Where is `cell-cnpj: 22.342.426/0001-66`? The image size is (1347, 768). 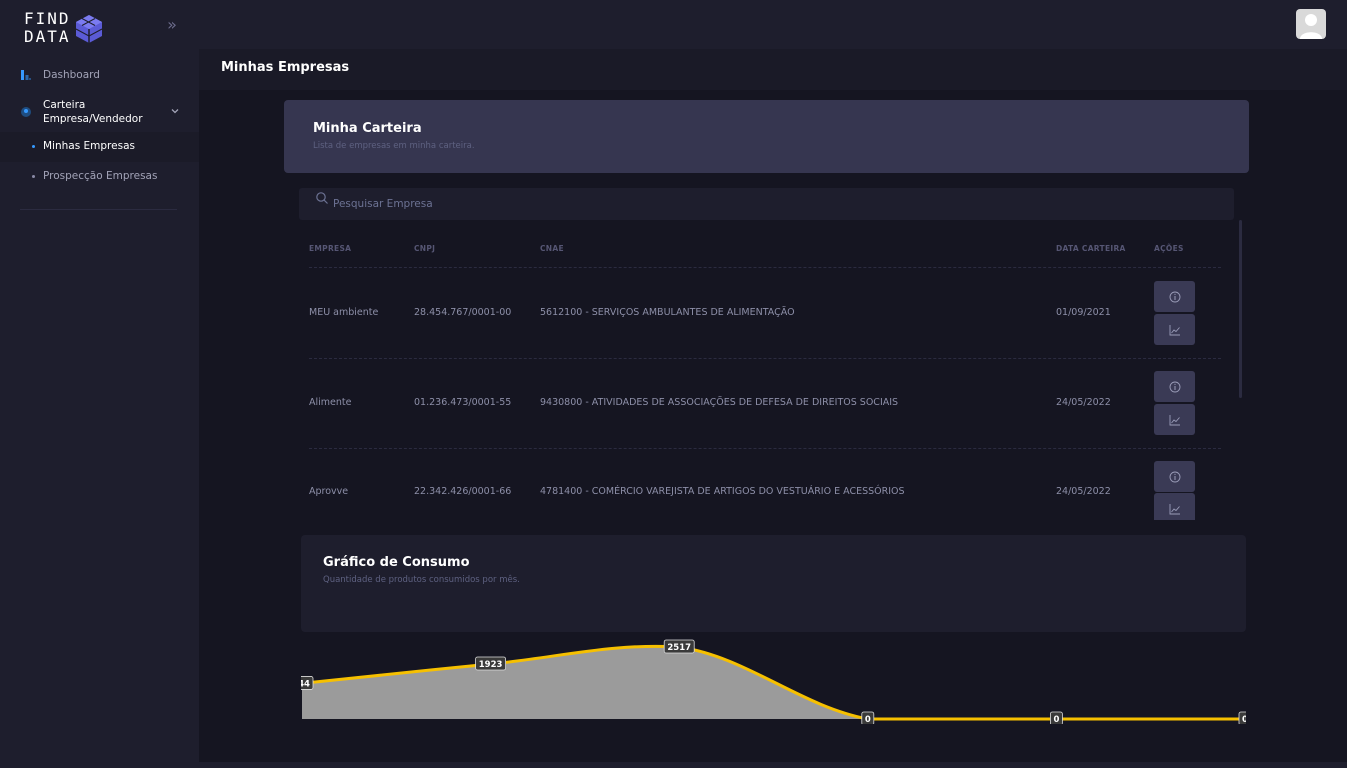
cell-cnpj: 22.342.426/0001-66 is located at coordinates (463, 491).